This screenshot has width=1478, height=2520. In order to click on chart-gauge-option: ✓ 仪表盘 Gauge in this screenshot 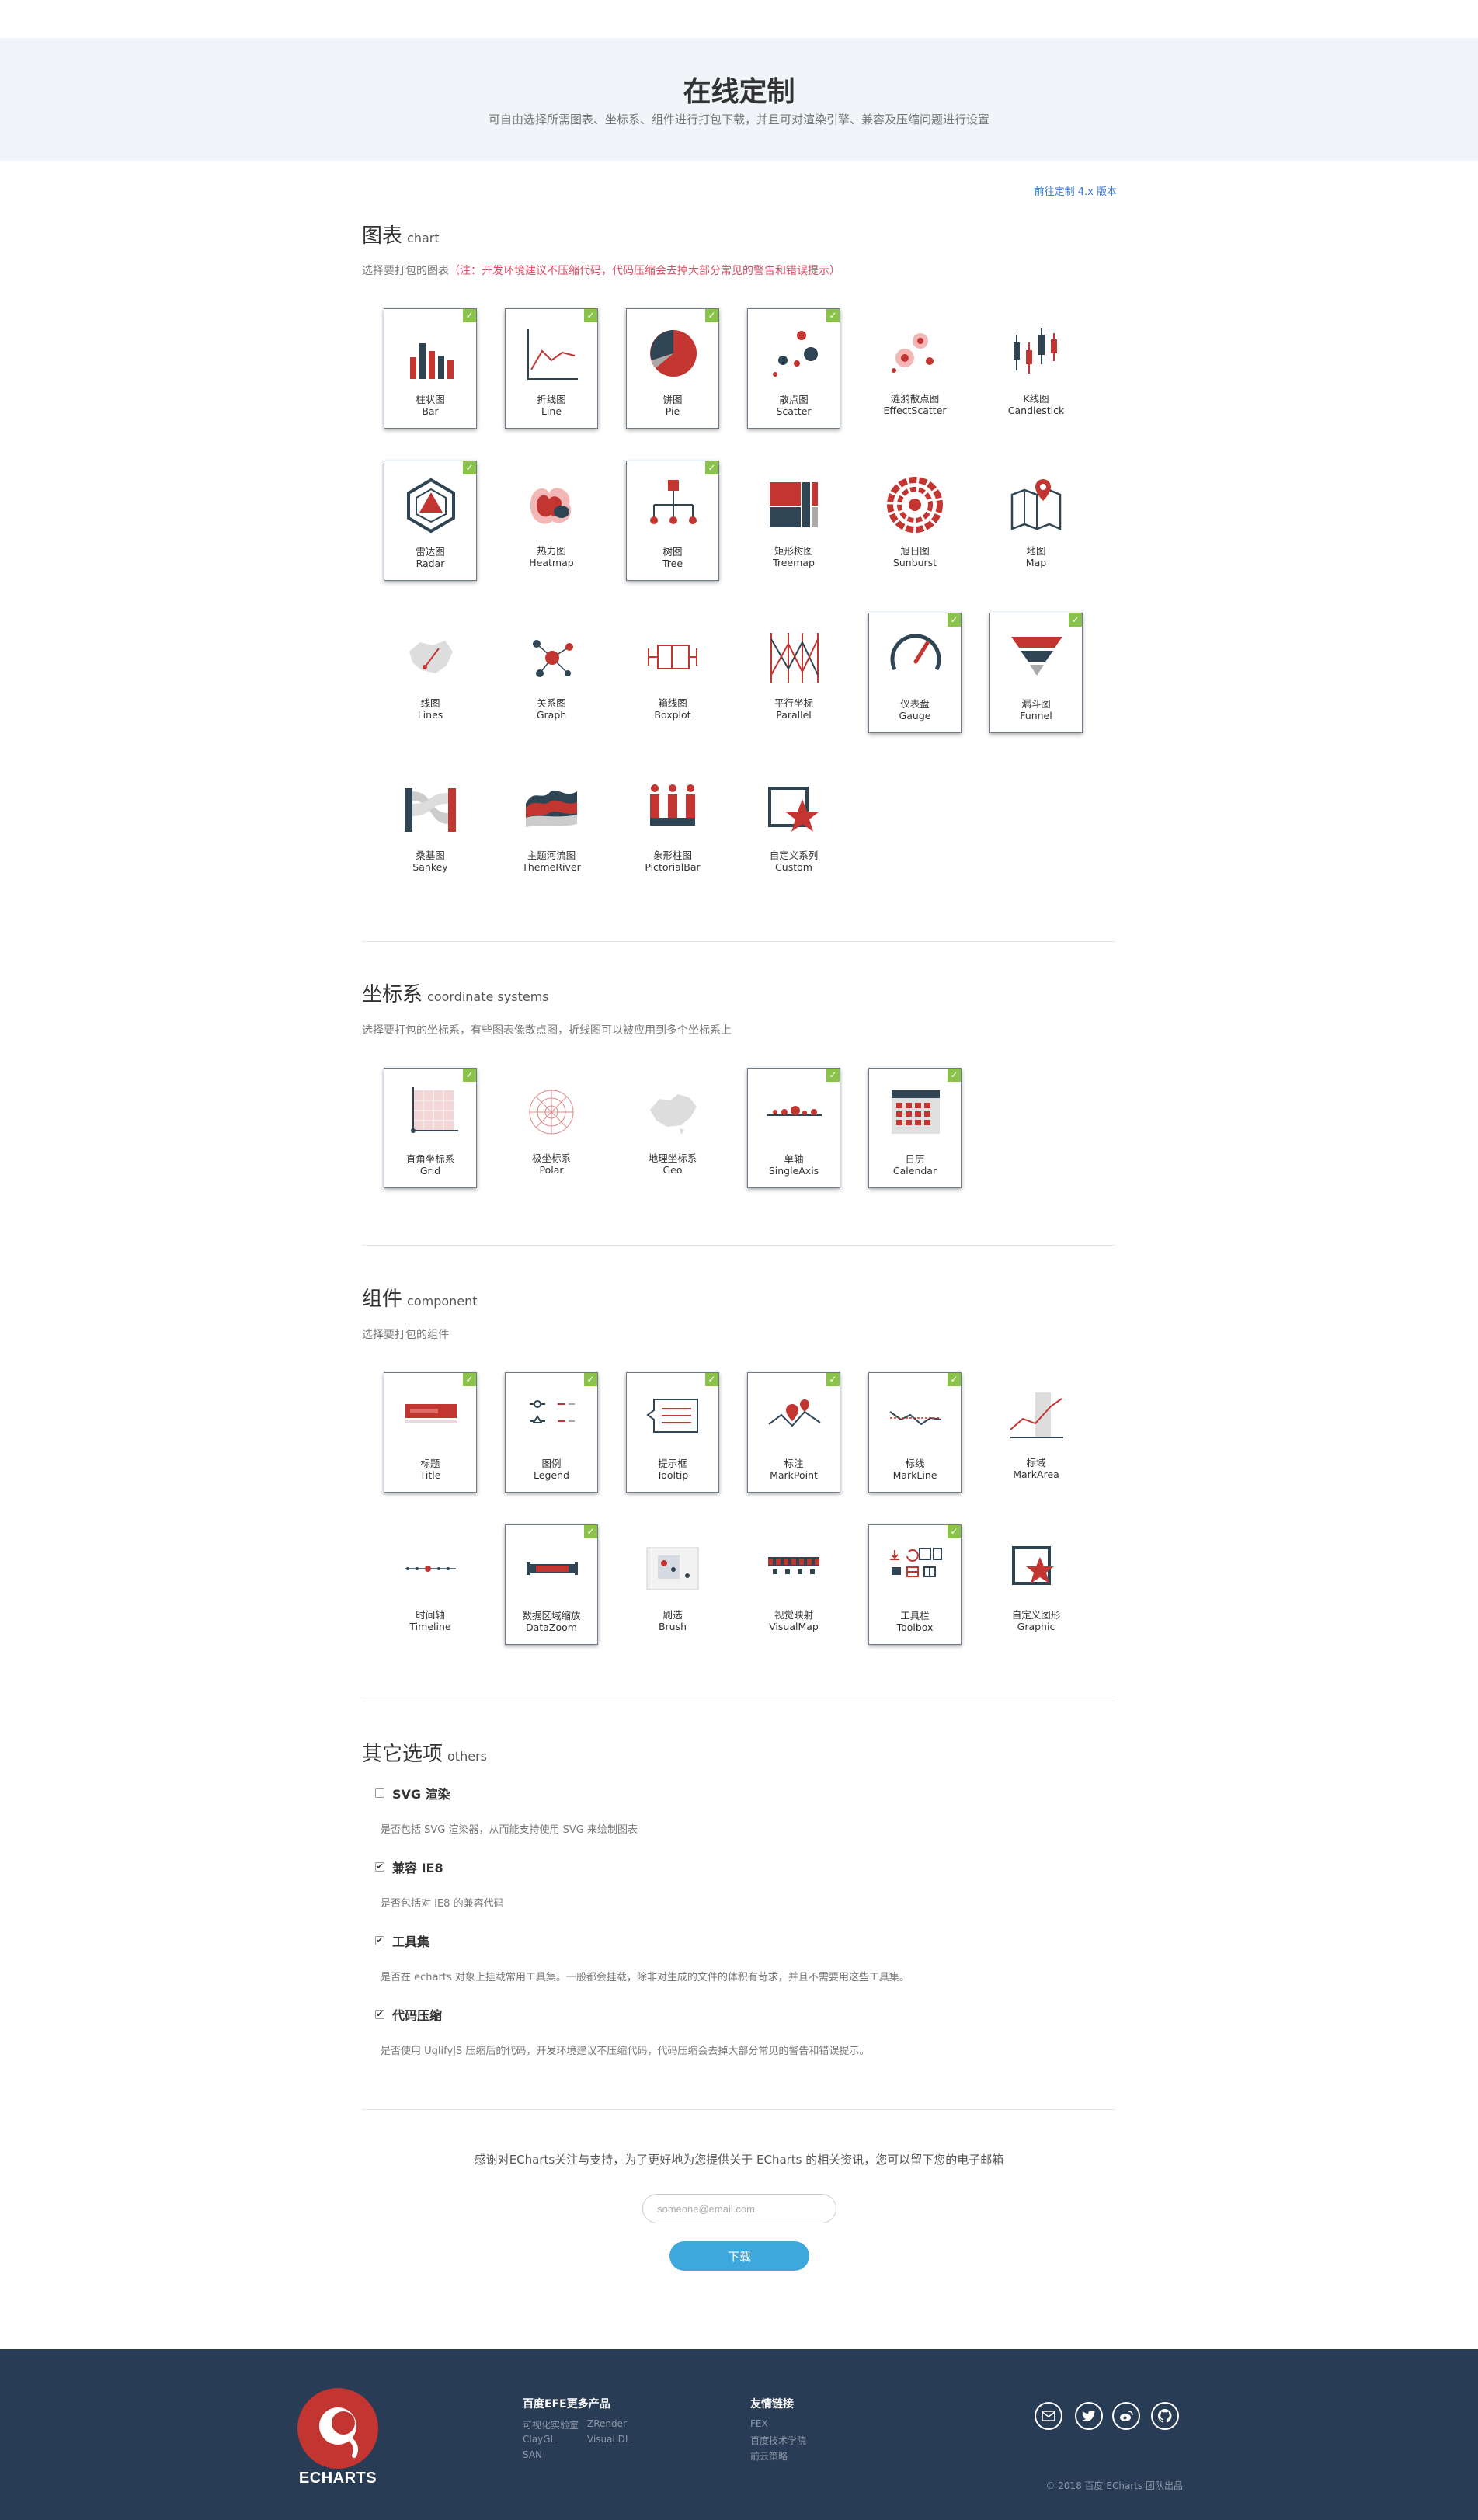, I will do `click(915, 673)`.